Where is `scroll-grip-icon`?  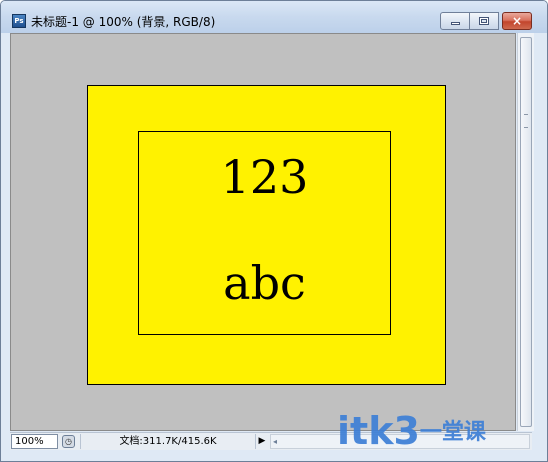 scroll-grip-icon is located at coordinates (526, 121).